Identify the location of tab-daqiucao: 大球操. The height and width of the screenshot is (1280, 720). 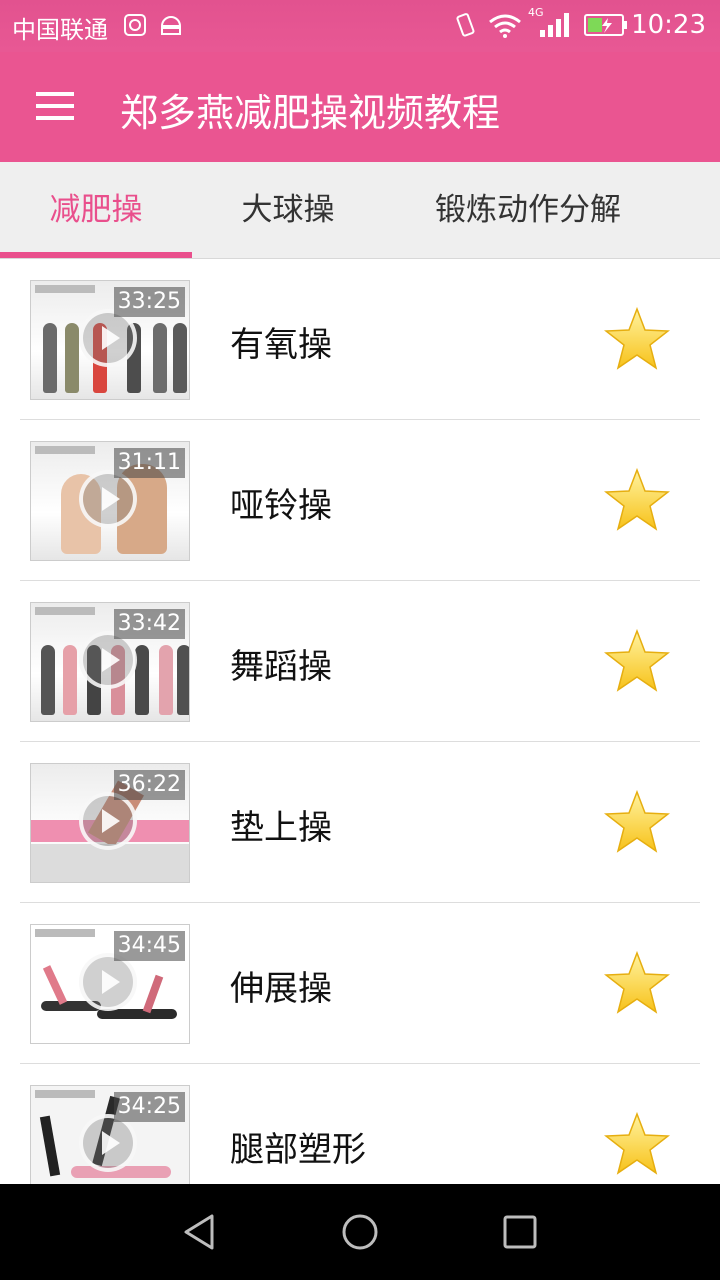
(288, 210).